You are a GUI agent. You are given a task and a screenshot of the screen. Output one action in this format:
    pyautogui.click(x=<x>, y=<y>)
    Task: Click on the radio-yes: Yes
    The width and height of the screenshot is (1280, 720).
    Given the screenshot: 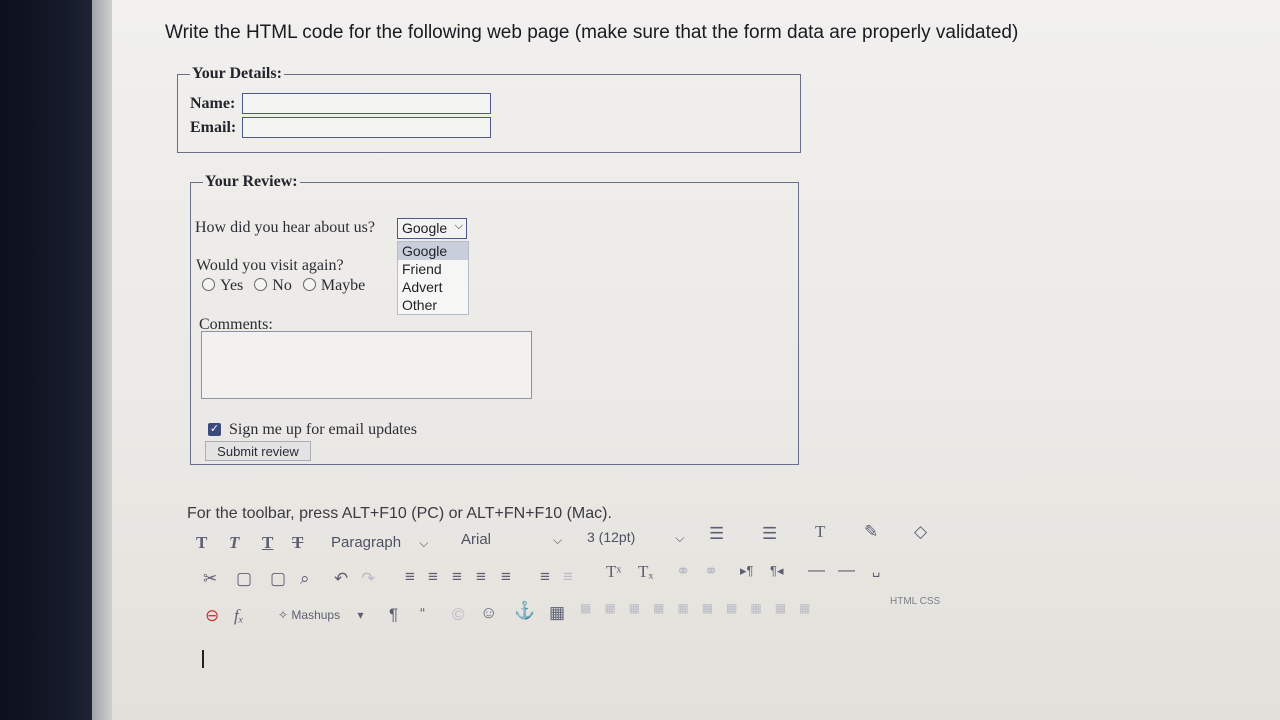 What is the action you would take?
    pyautogui.click(x=222, y=285)
    